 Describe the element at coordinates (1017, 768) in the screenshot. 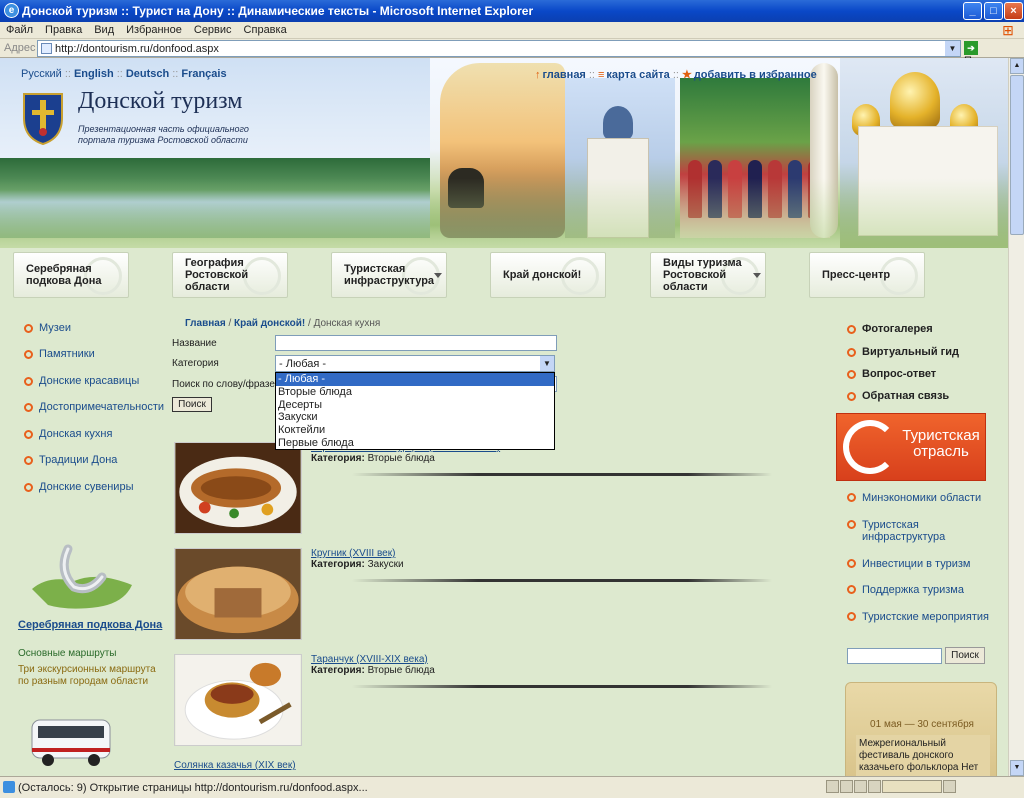

I see `scroll-down-icon: ▼` at that location.